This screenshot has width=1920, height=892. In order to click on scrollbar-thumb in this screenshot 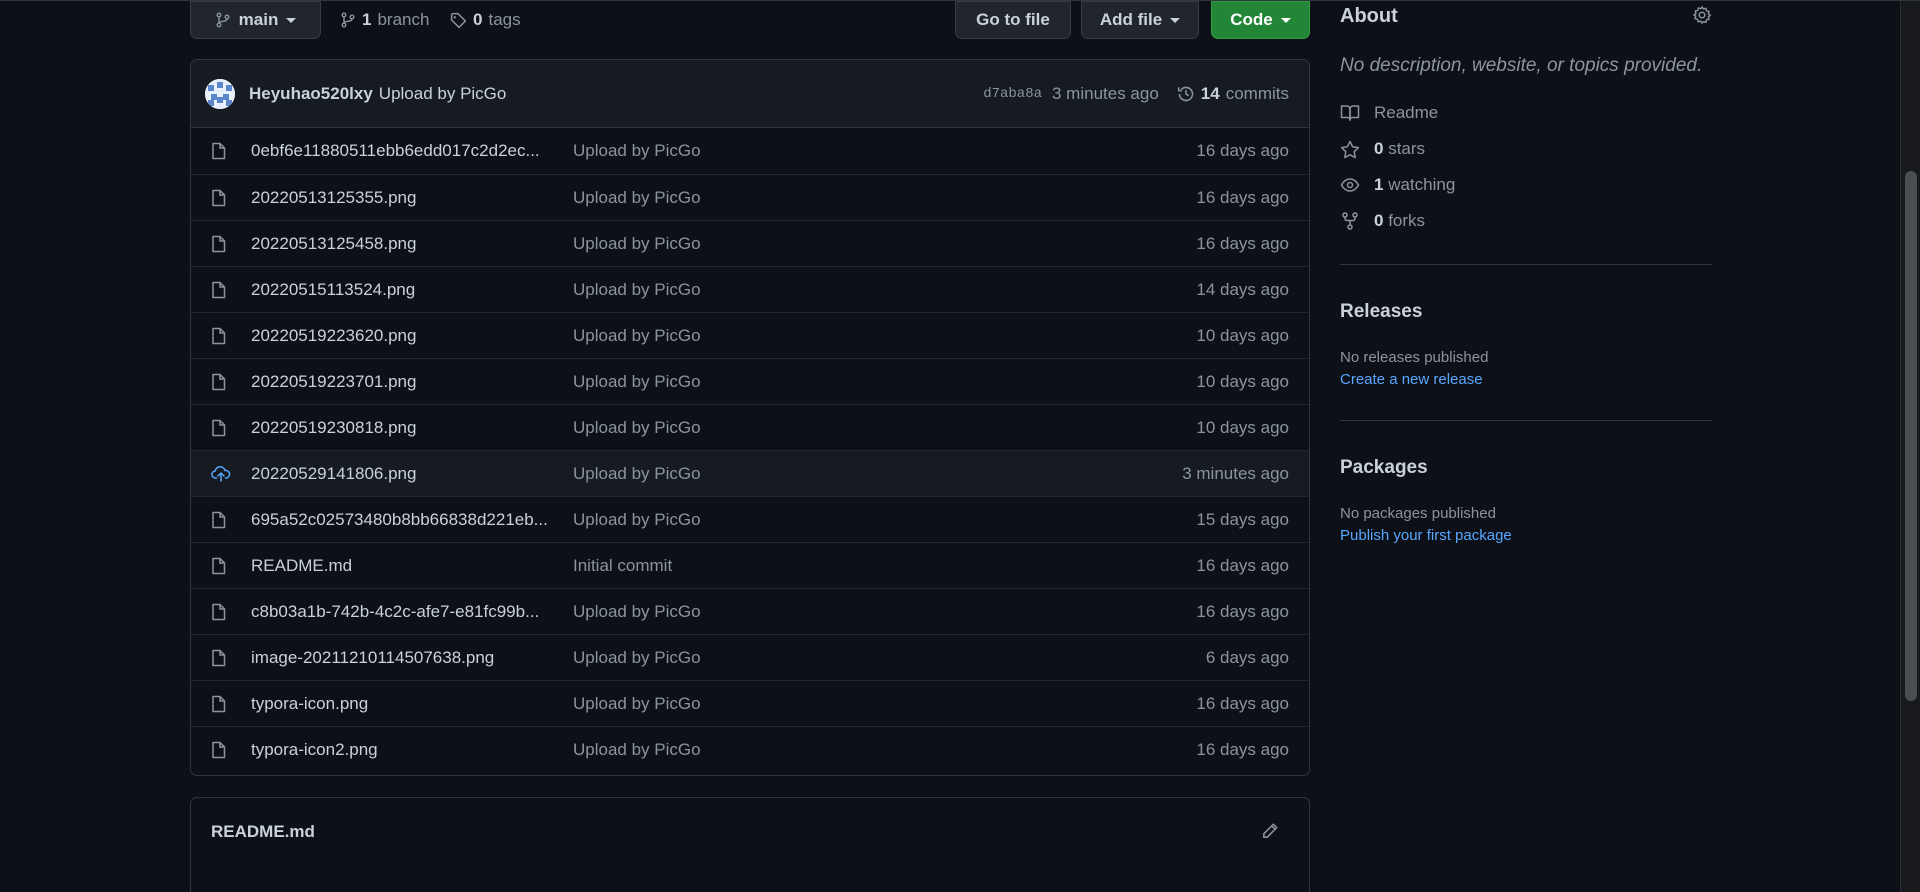, I will do `click(1911, 436)`.